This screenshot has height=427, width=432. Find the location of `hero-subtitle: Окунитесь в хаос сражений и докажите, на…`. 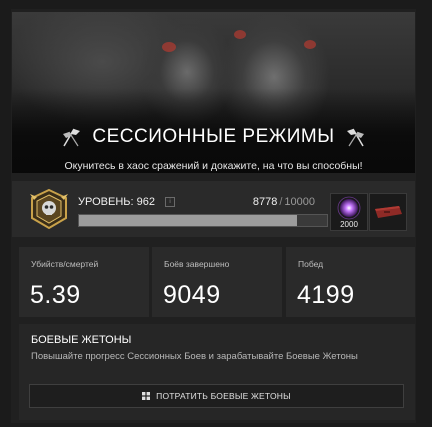

hero-subtitle: Окунитесь в хаос сражений и докажите, на… is located at coordinates (213, 166).